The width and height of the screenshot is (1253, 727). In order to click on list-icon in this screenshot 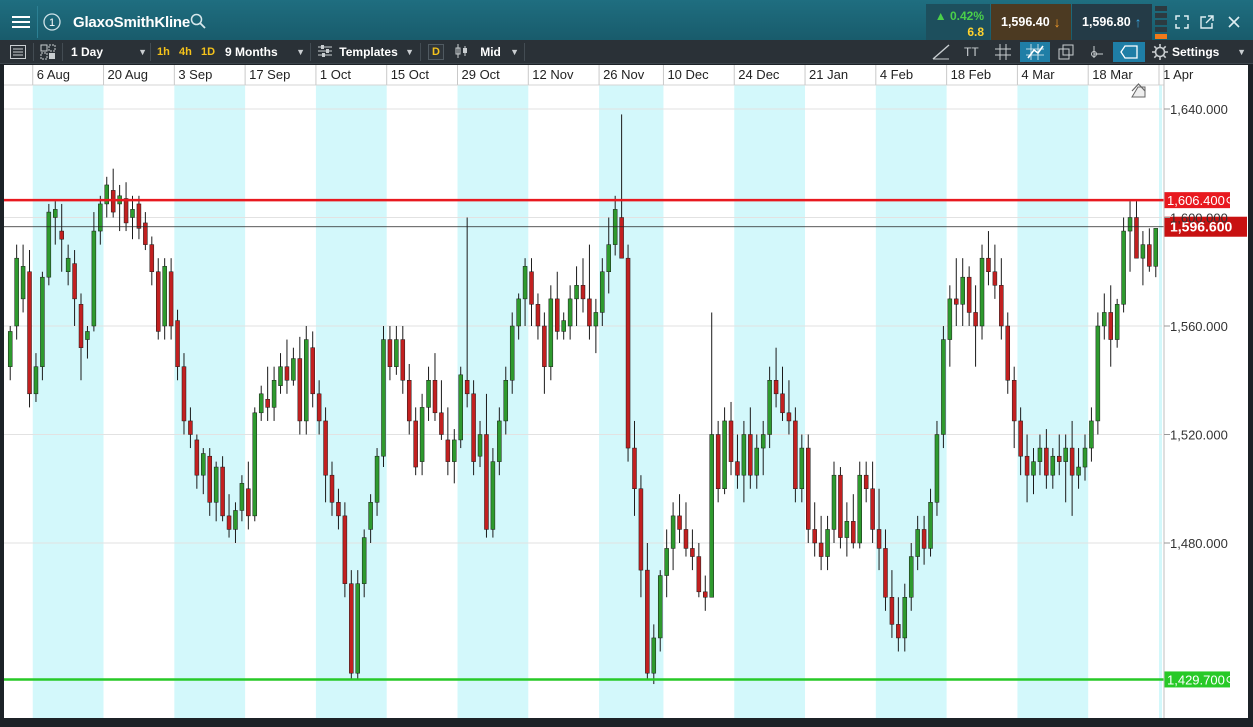, I will do `click(18, 52)`.